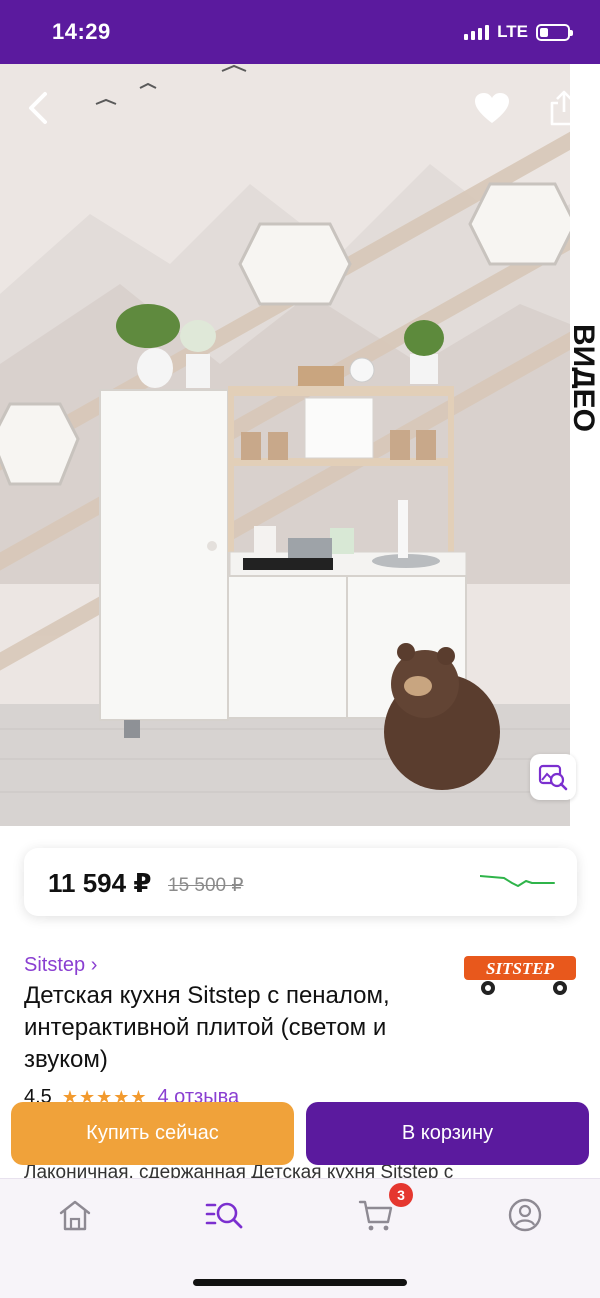 This screenshot has height=1298, width=600. I want to click on chevron-left-icon, so click(38, 108).